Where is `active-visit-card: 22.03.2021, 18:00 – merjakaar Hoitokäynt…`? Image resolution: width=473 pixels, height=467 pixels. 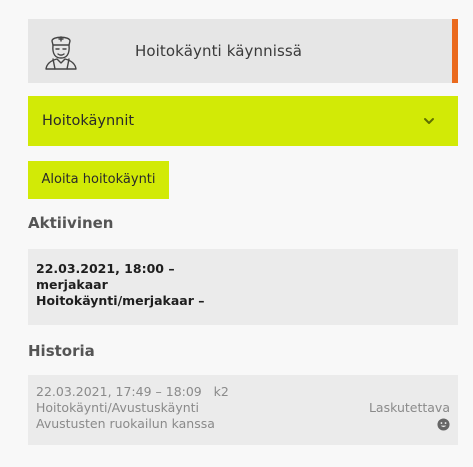 active-visit-card: 22.03.2021, 18:00 – merjakaar Hoitokäynt… is located at coordinates (243, 287).